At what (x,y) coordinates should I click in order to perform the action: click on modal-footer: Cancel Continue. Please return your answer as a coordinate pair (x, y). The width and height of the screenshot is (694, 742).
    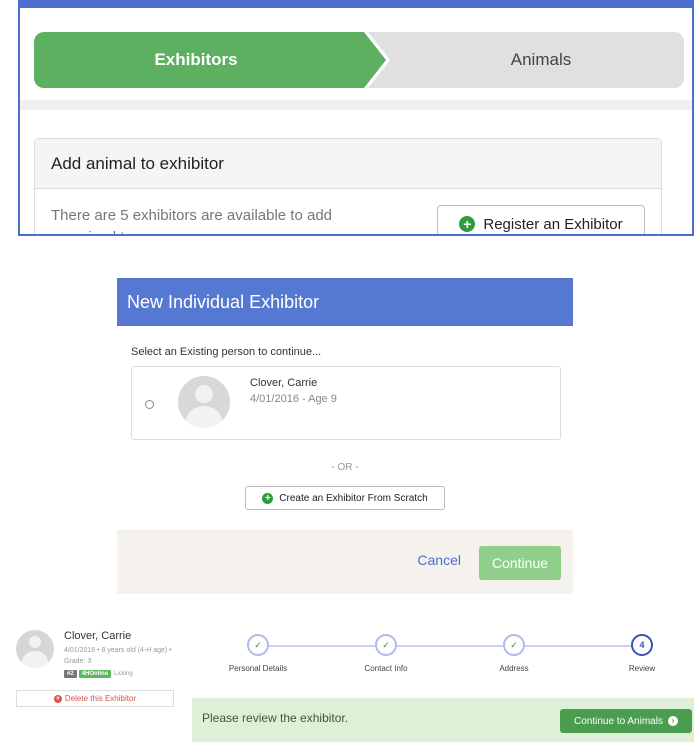
    Looking at the image, I should click on (345, 562).